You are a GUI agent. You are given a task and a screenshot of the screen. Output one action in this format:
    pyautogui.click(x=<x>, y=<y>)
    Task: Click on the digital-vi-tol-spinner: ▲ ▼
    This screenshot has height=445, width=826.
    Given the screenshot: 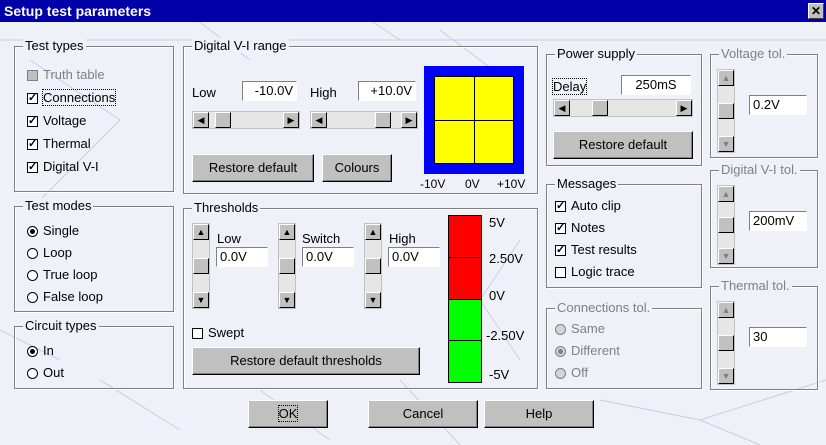 What is the action you would take?
    pyautogui.click(x=726, y=225)
    